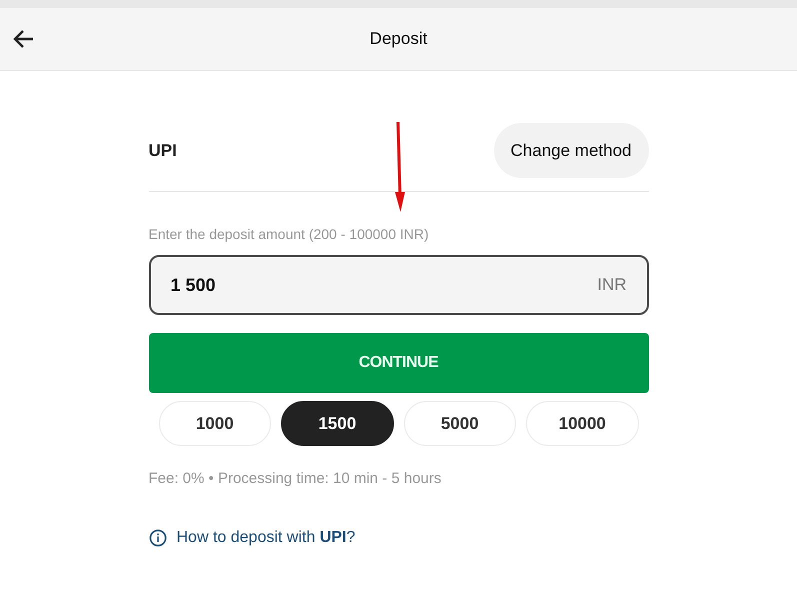 This screenshot has width=797, height=593. I want to click on amount-chip: 5000, so click(460, 423).